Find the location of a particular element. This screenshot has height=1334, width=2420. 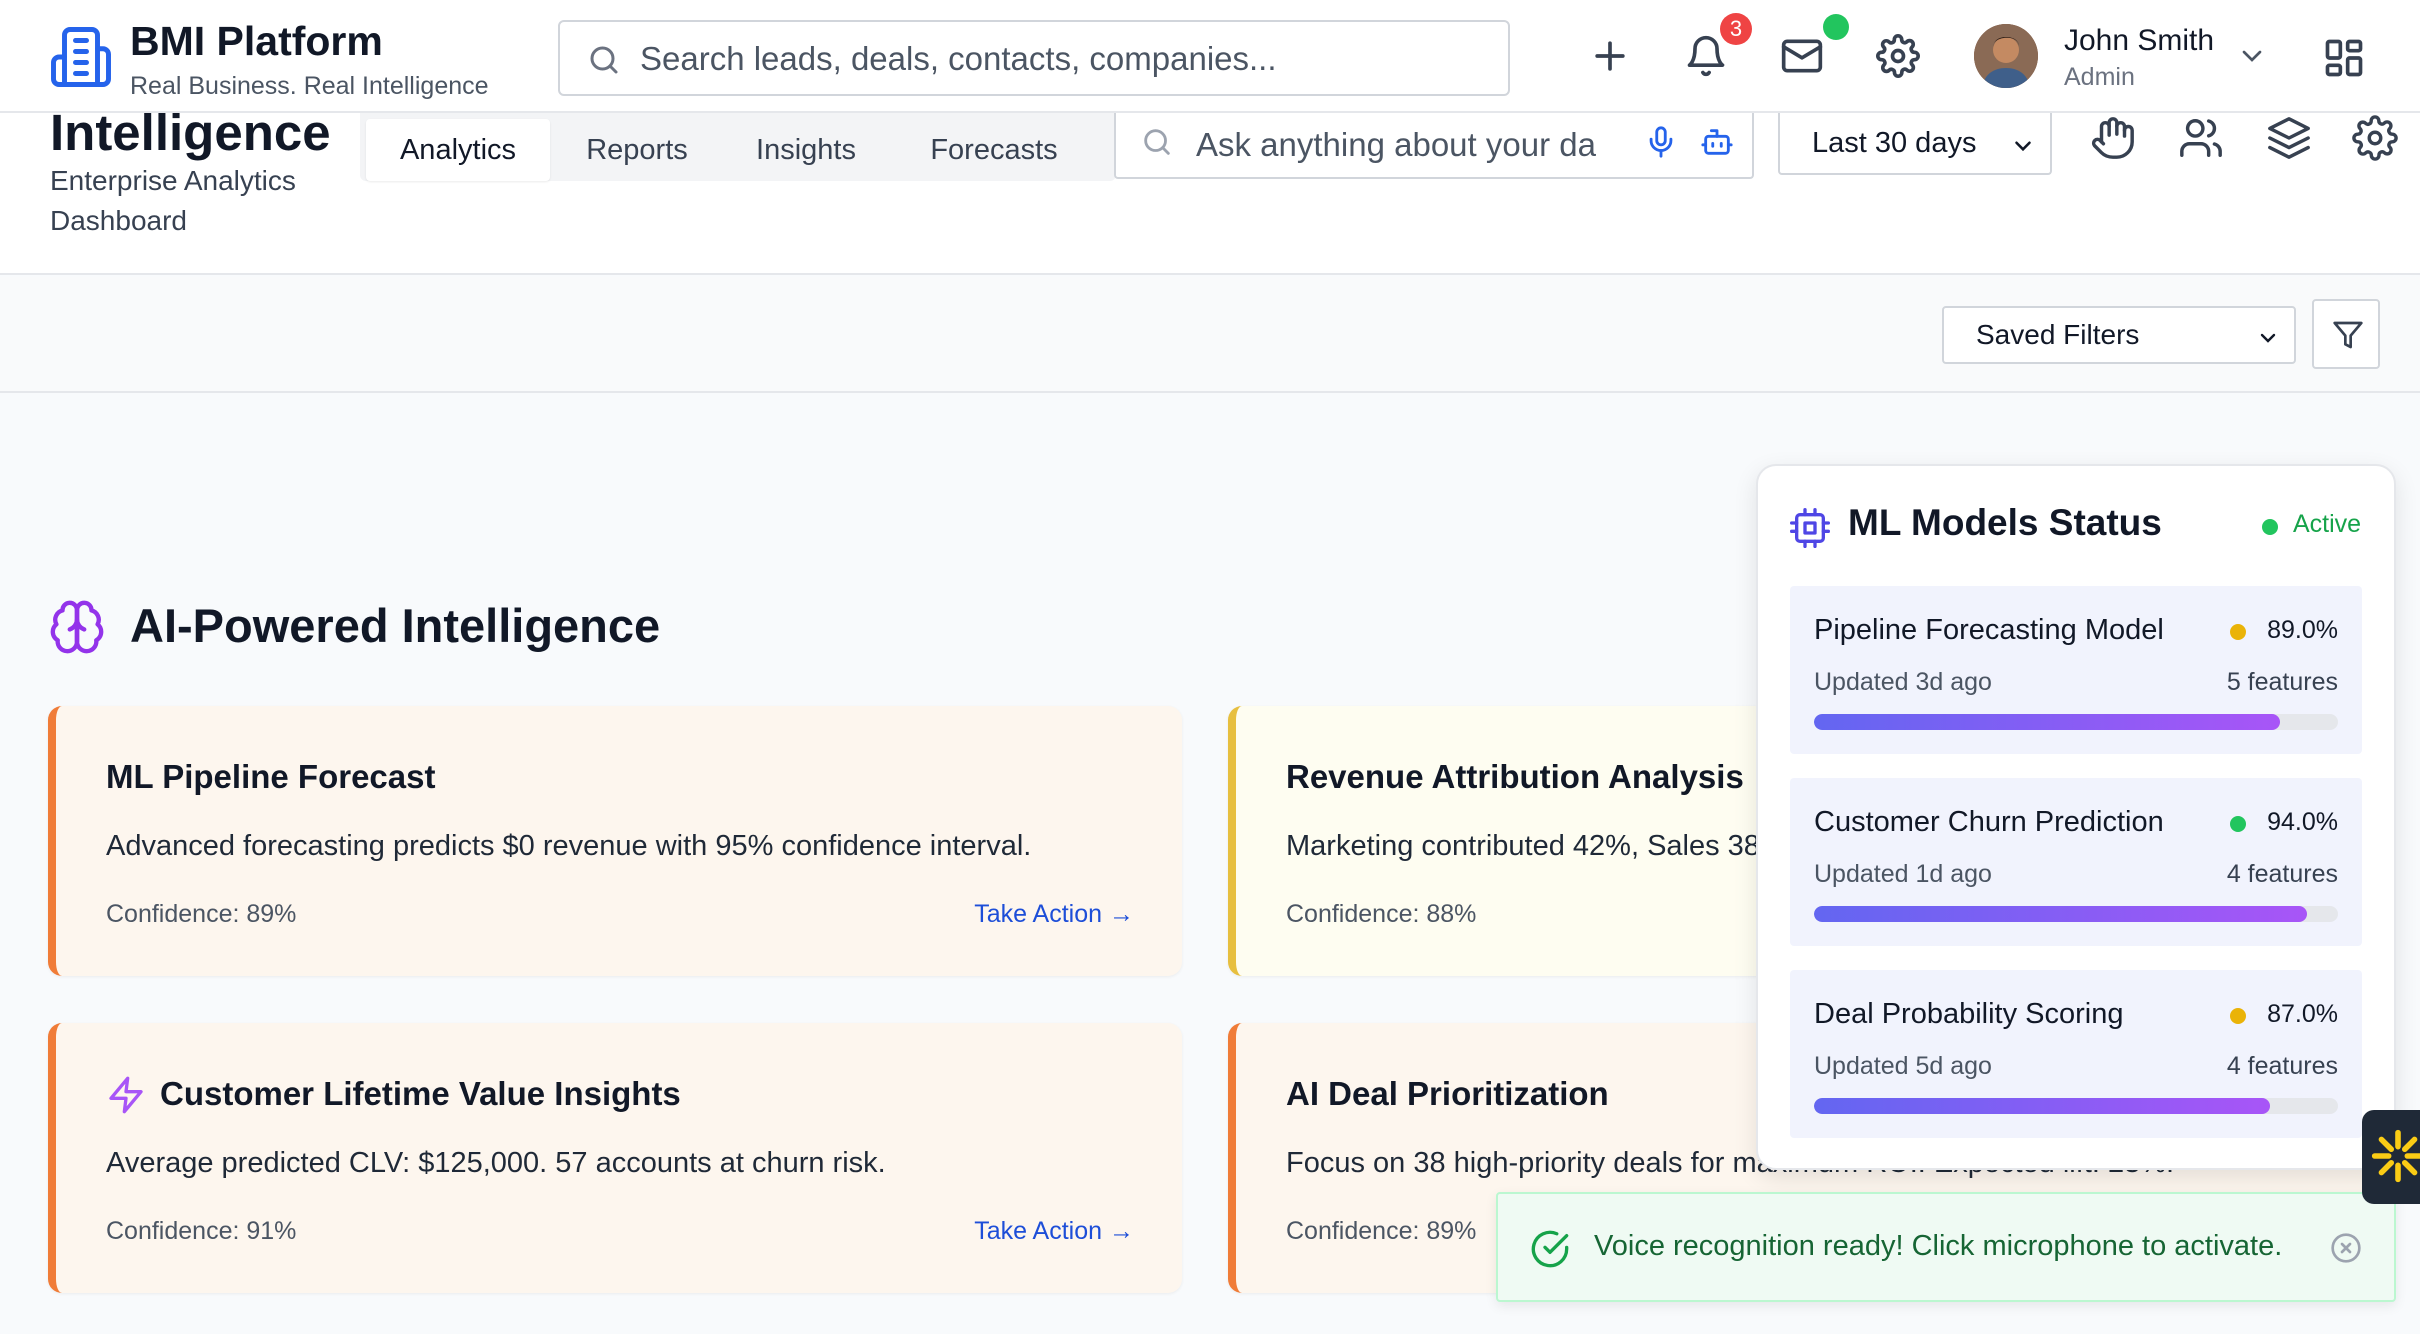

cpu-chip-icon is located at coordinates (1810, 528).